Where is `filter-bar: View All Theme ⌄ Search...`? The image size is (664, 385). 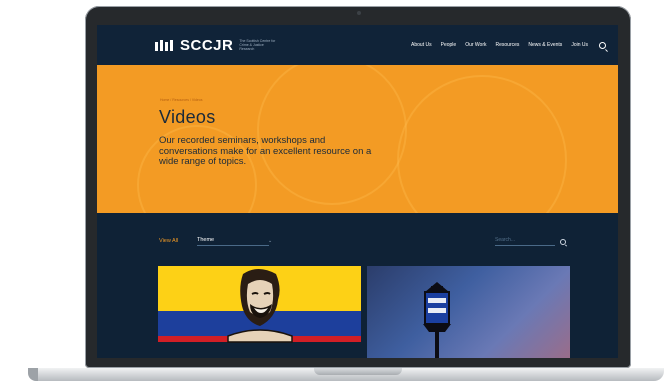 filter-bar: View All Theme ⌄ Search... is located at coordinates (357, 237).